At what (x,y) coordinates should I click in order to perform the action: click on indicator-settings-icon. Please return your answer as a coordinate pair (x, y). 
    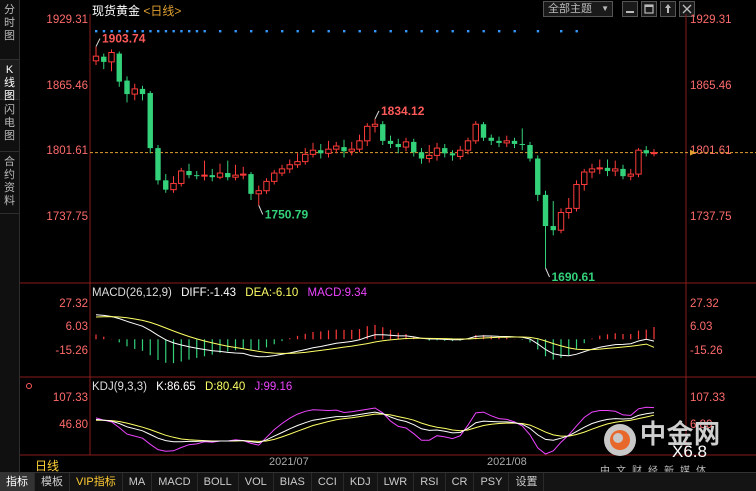
    Looking at the image, I should click on (29, 386).